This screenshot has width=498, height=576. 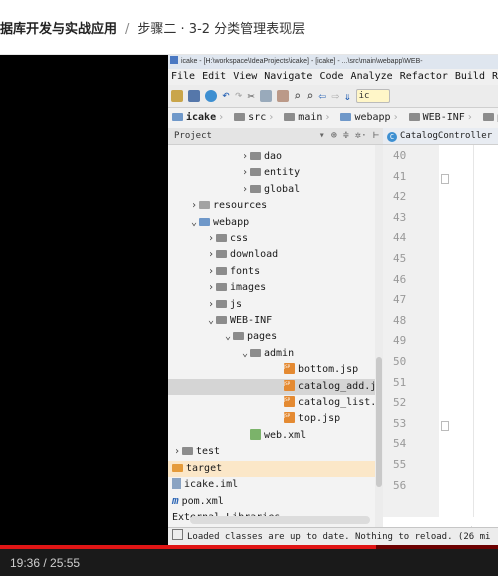 What do you see at coordinates (495, 76) in the screenshot?
I see `menu-run: R` at bounding box center [495, 76].